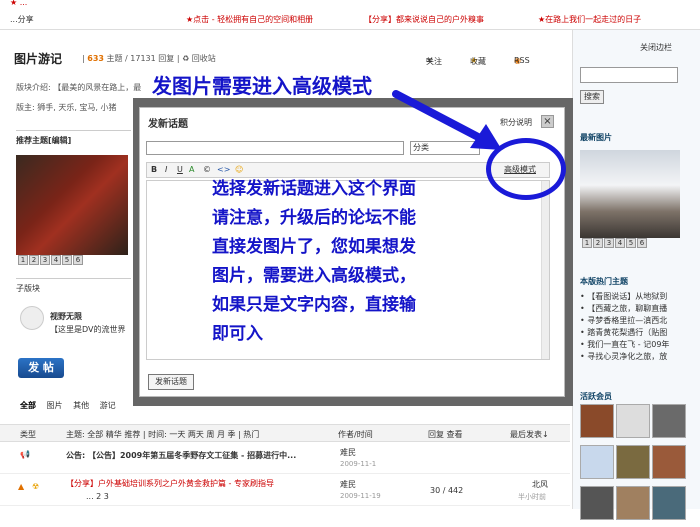  I want to click on topic-type-tabs: 全部 图片 其他 游记, so click(72, 405).